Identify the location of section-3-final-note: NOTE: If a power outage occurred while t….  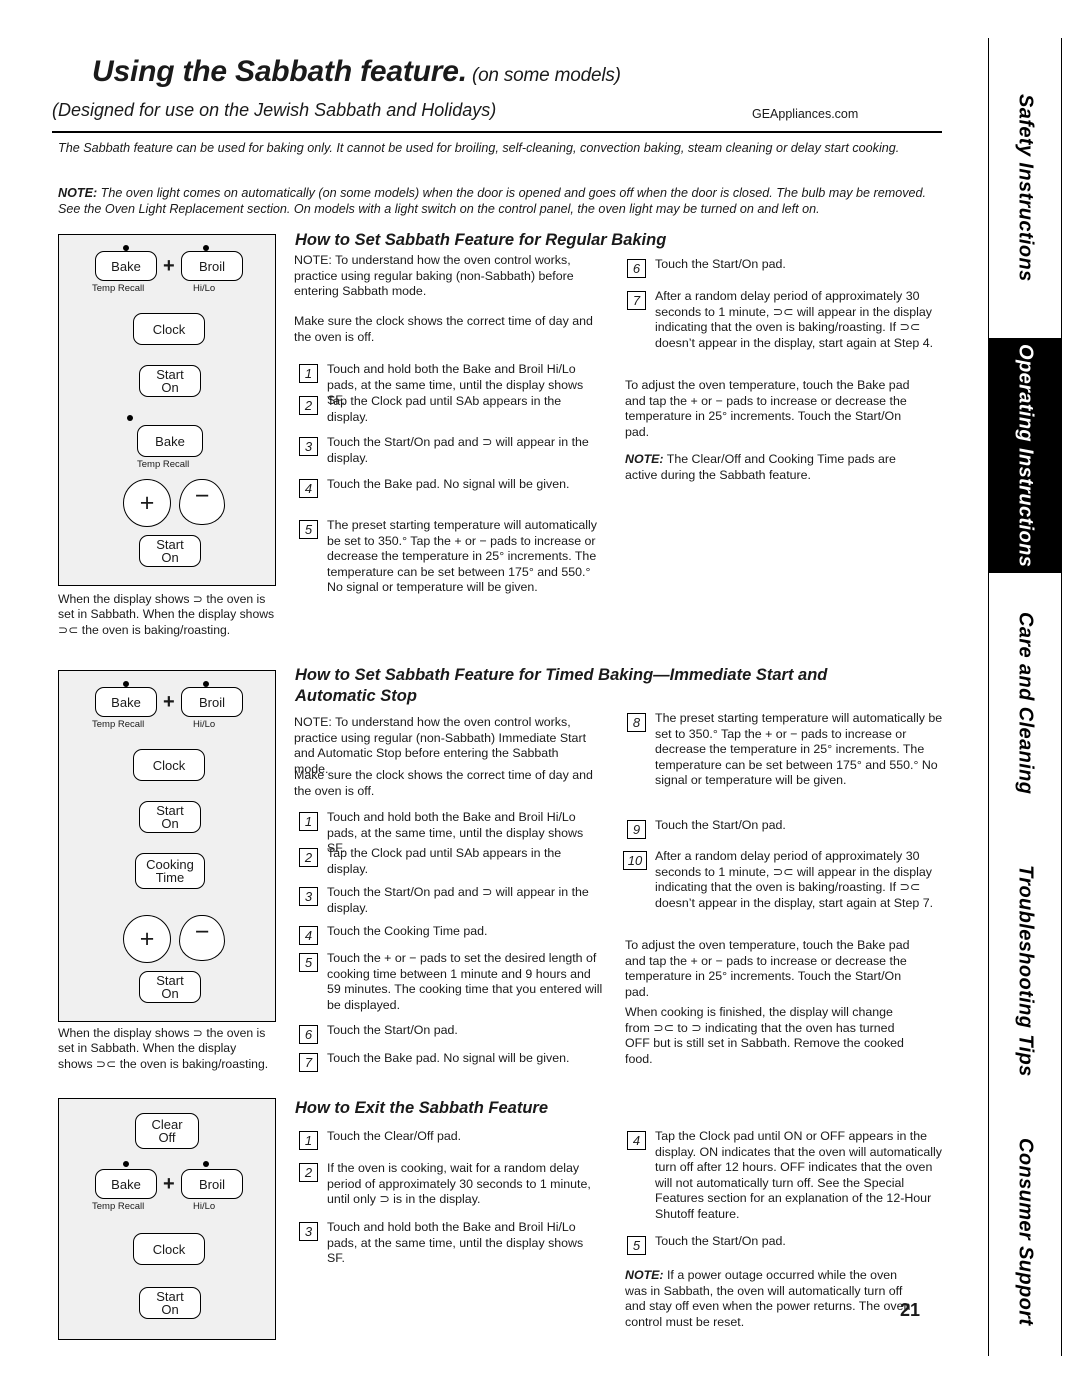
(770, 1299).